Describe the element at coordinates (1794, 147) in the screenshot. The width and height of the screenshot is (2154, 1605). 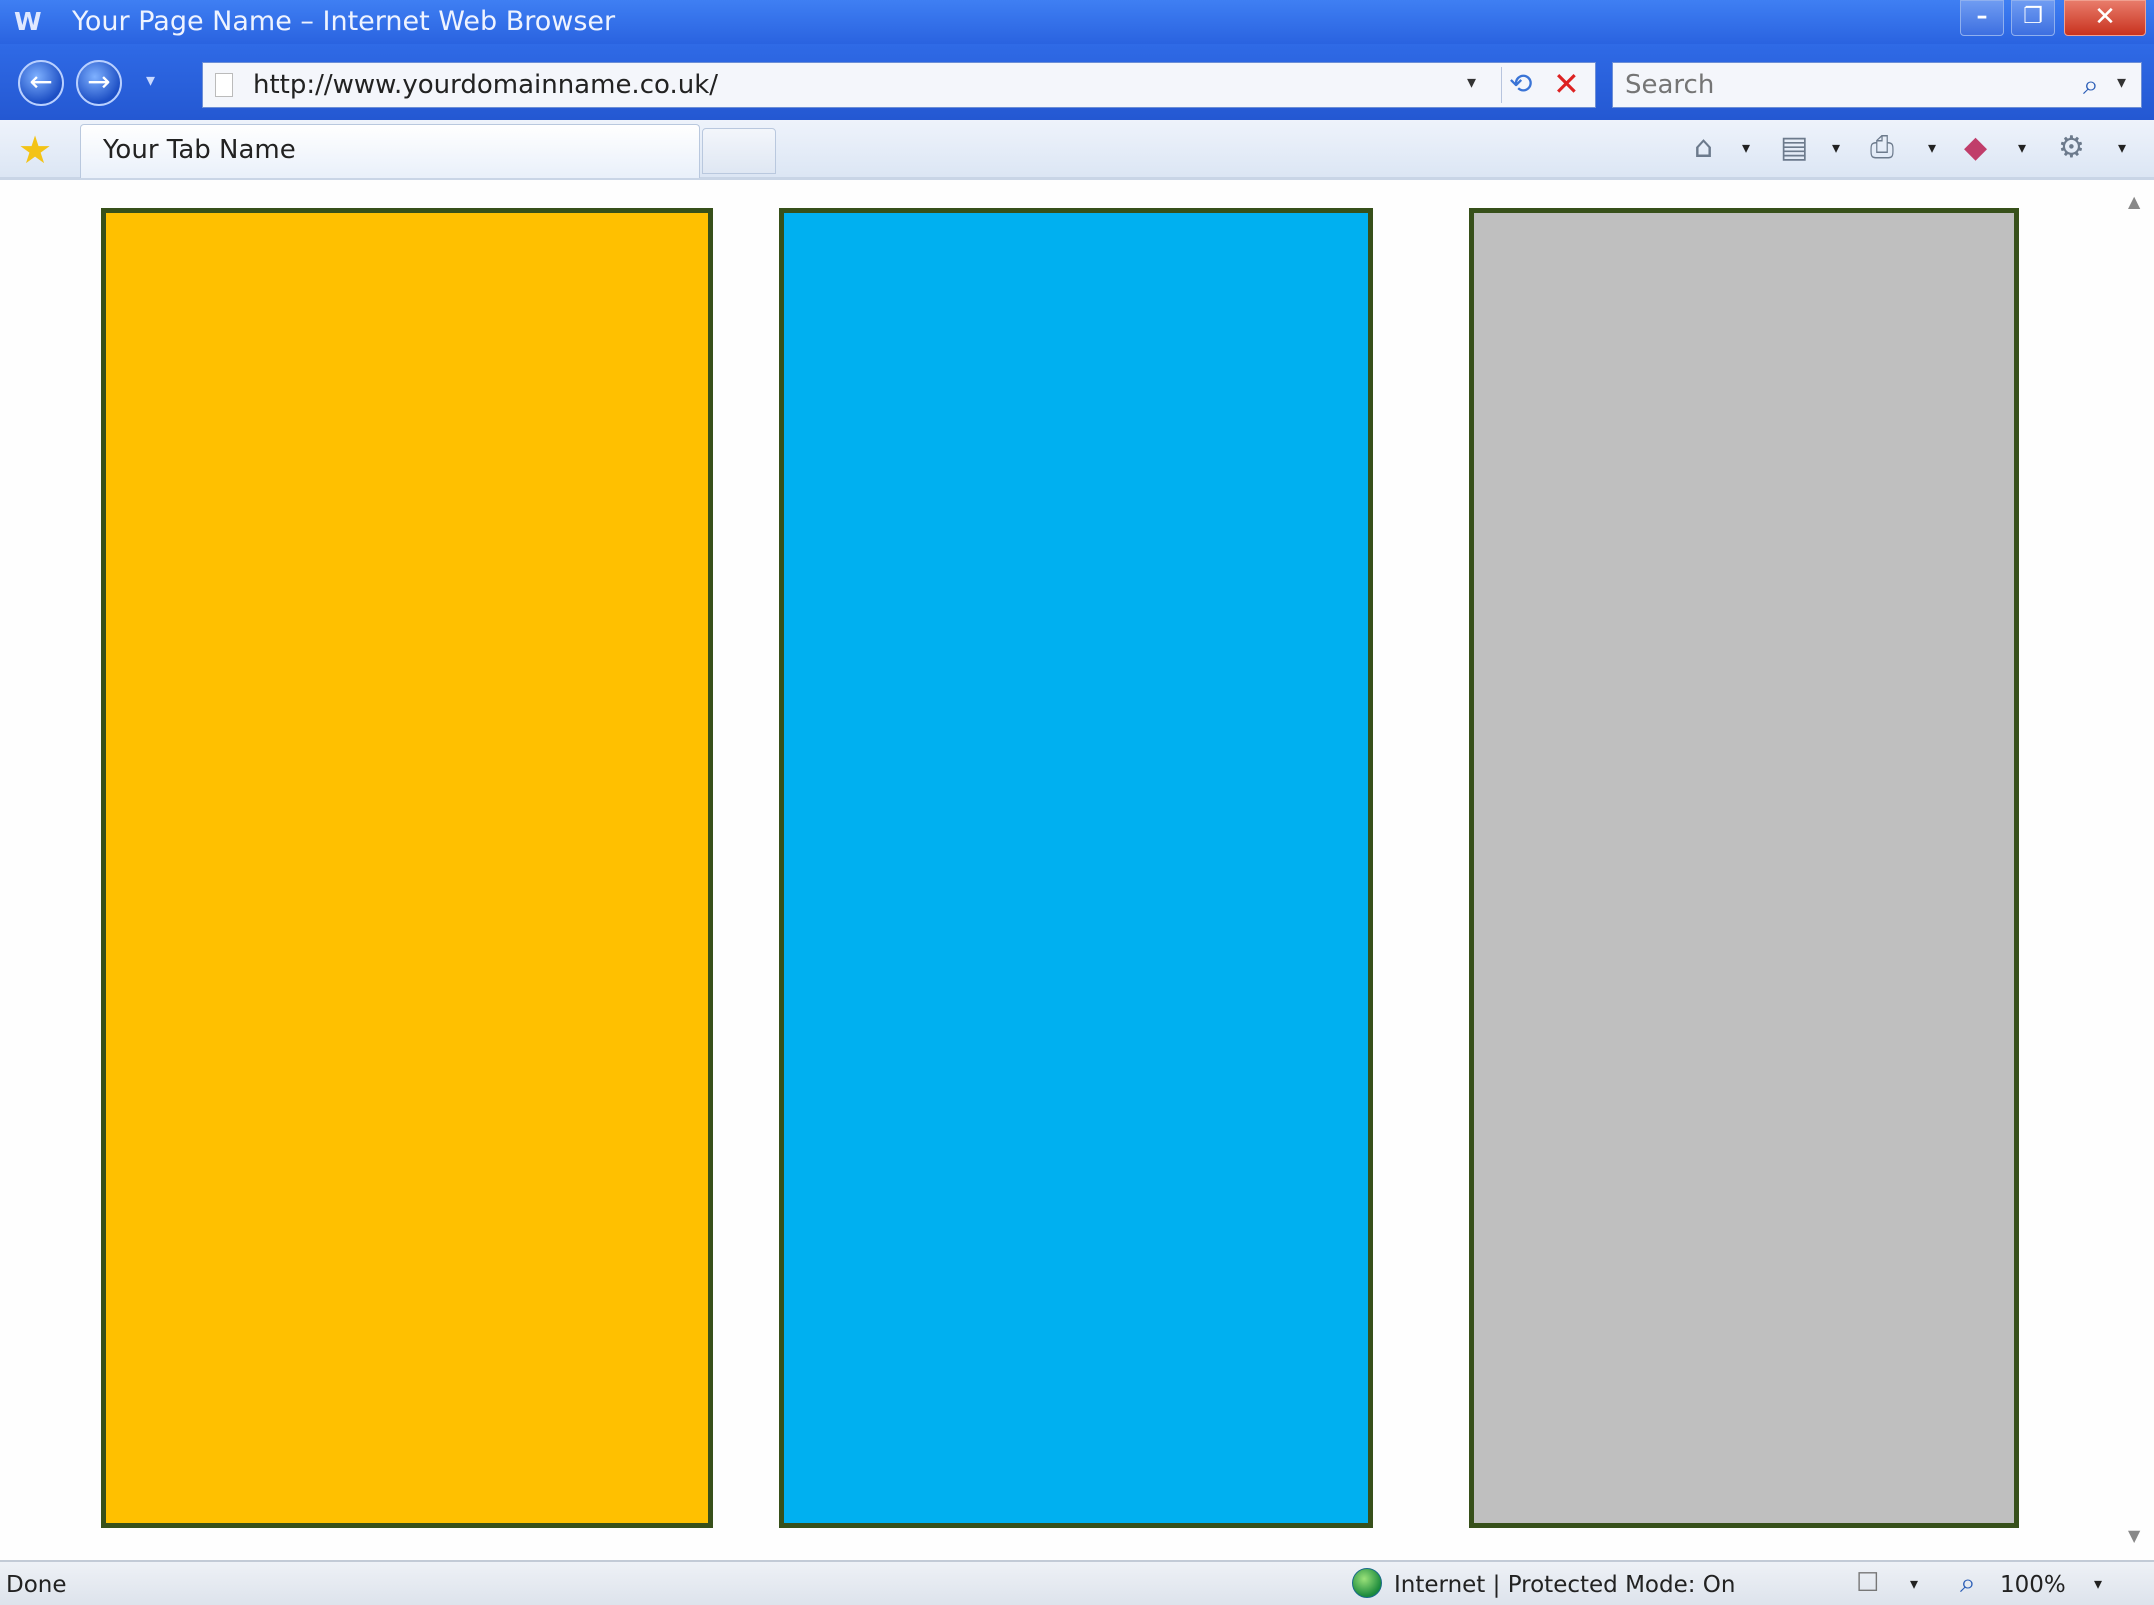
I see `feeds-icon: ▤` at that location.